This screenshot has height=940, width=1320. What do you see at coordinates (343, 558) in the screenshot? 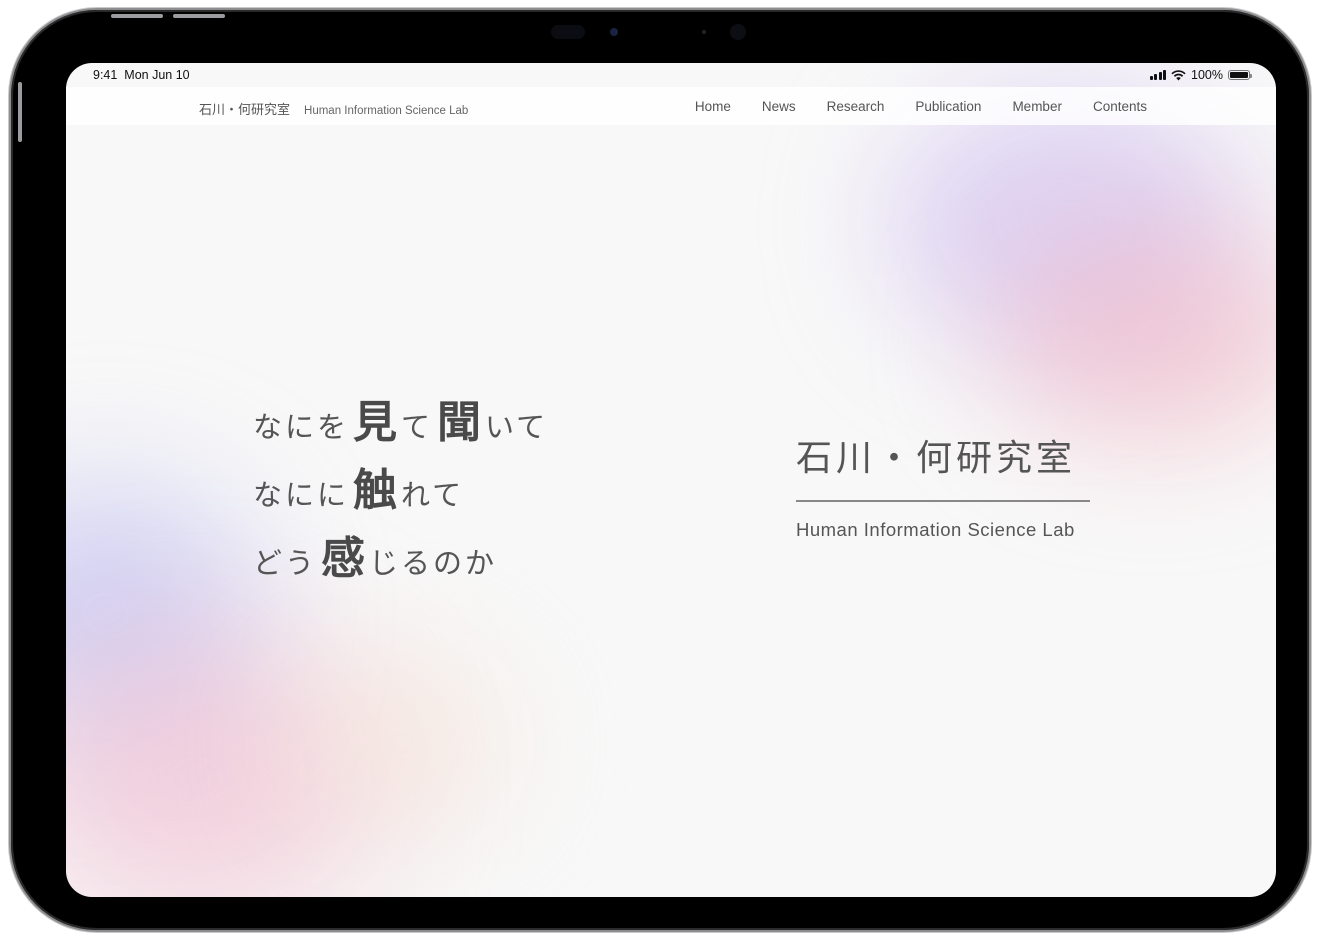
I see `tagline-emphasis: 感` at bounding box center [343, 558].